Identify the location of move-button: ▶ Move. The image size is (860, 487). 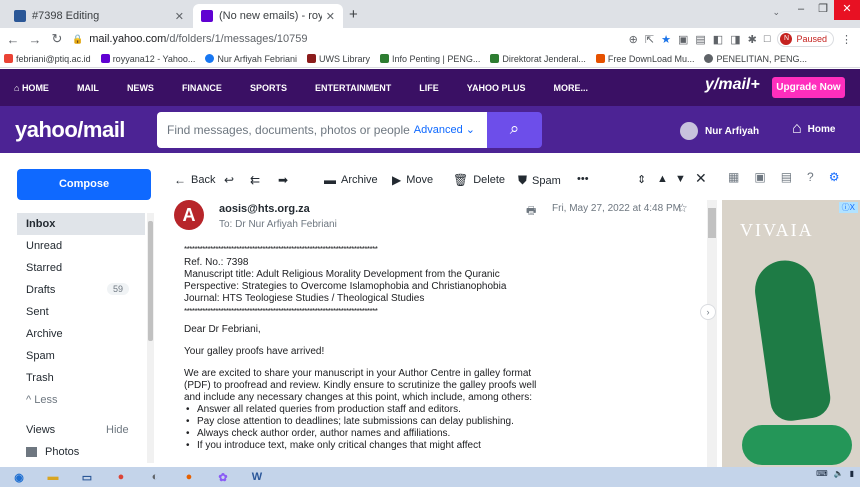
(412, 180).